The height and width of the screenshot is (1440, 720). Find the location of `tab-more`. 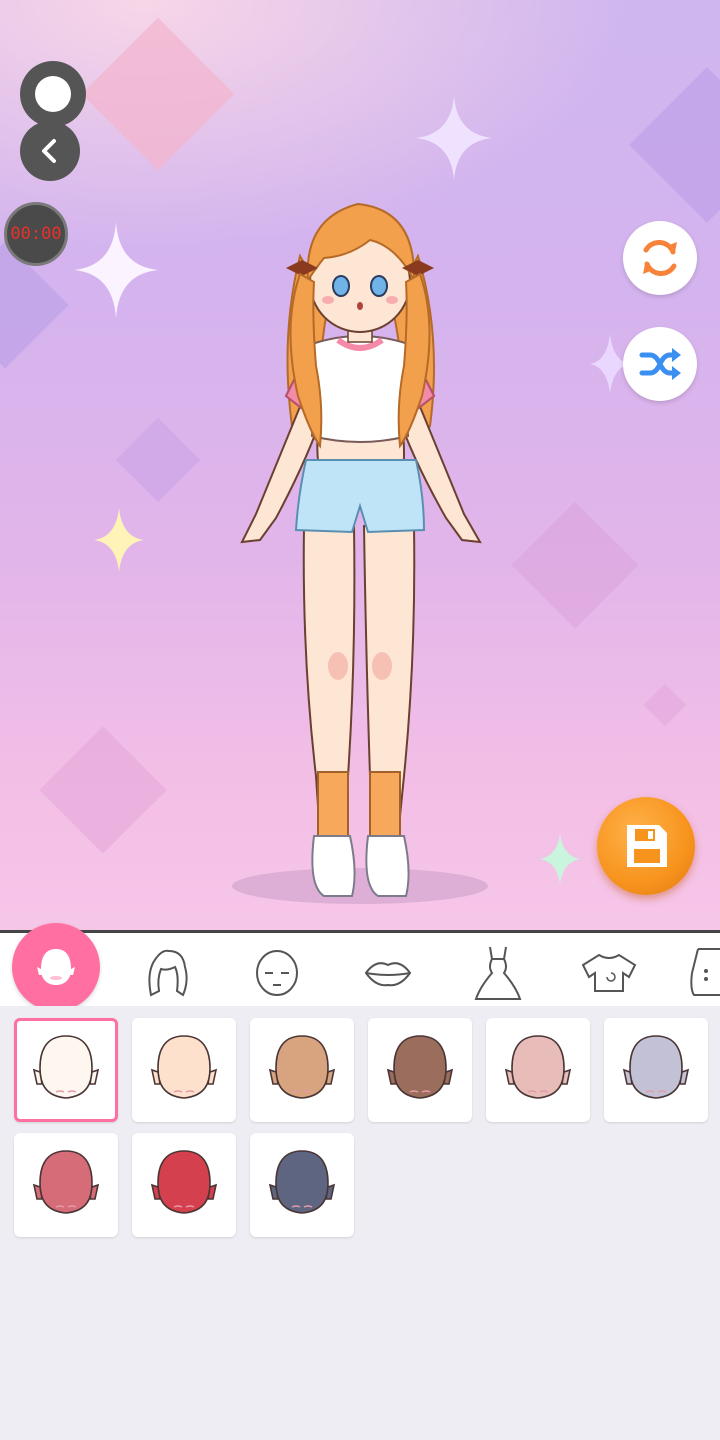

tab-more is located at coordinates (700, 973).